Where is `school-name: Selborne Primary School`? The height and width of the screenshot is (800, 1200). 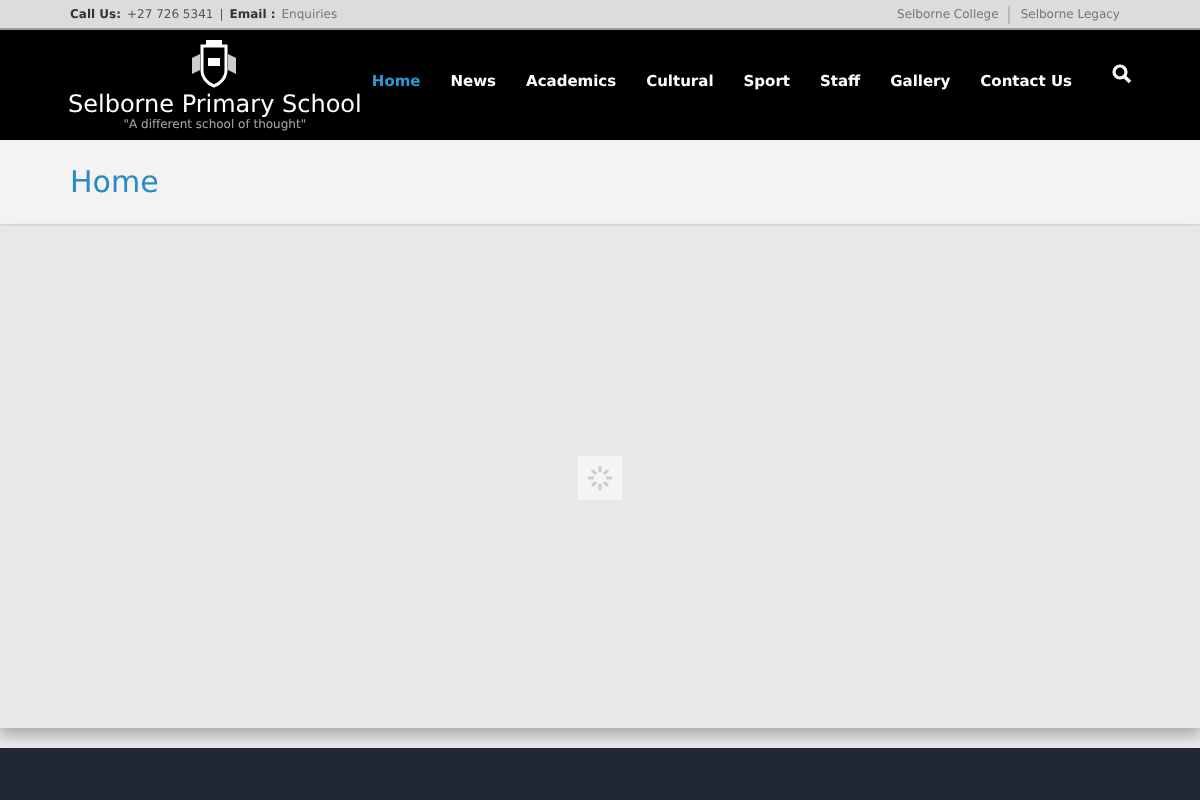
school-name: Selborne Primary School is located at coordinates (215, 104).